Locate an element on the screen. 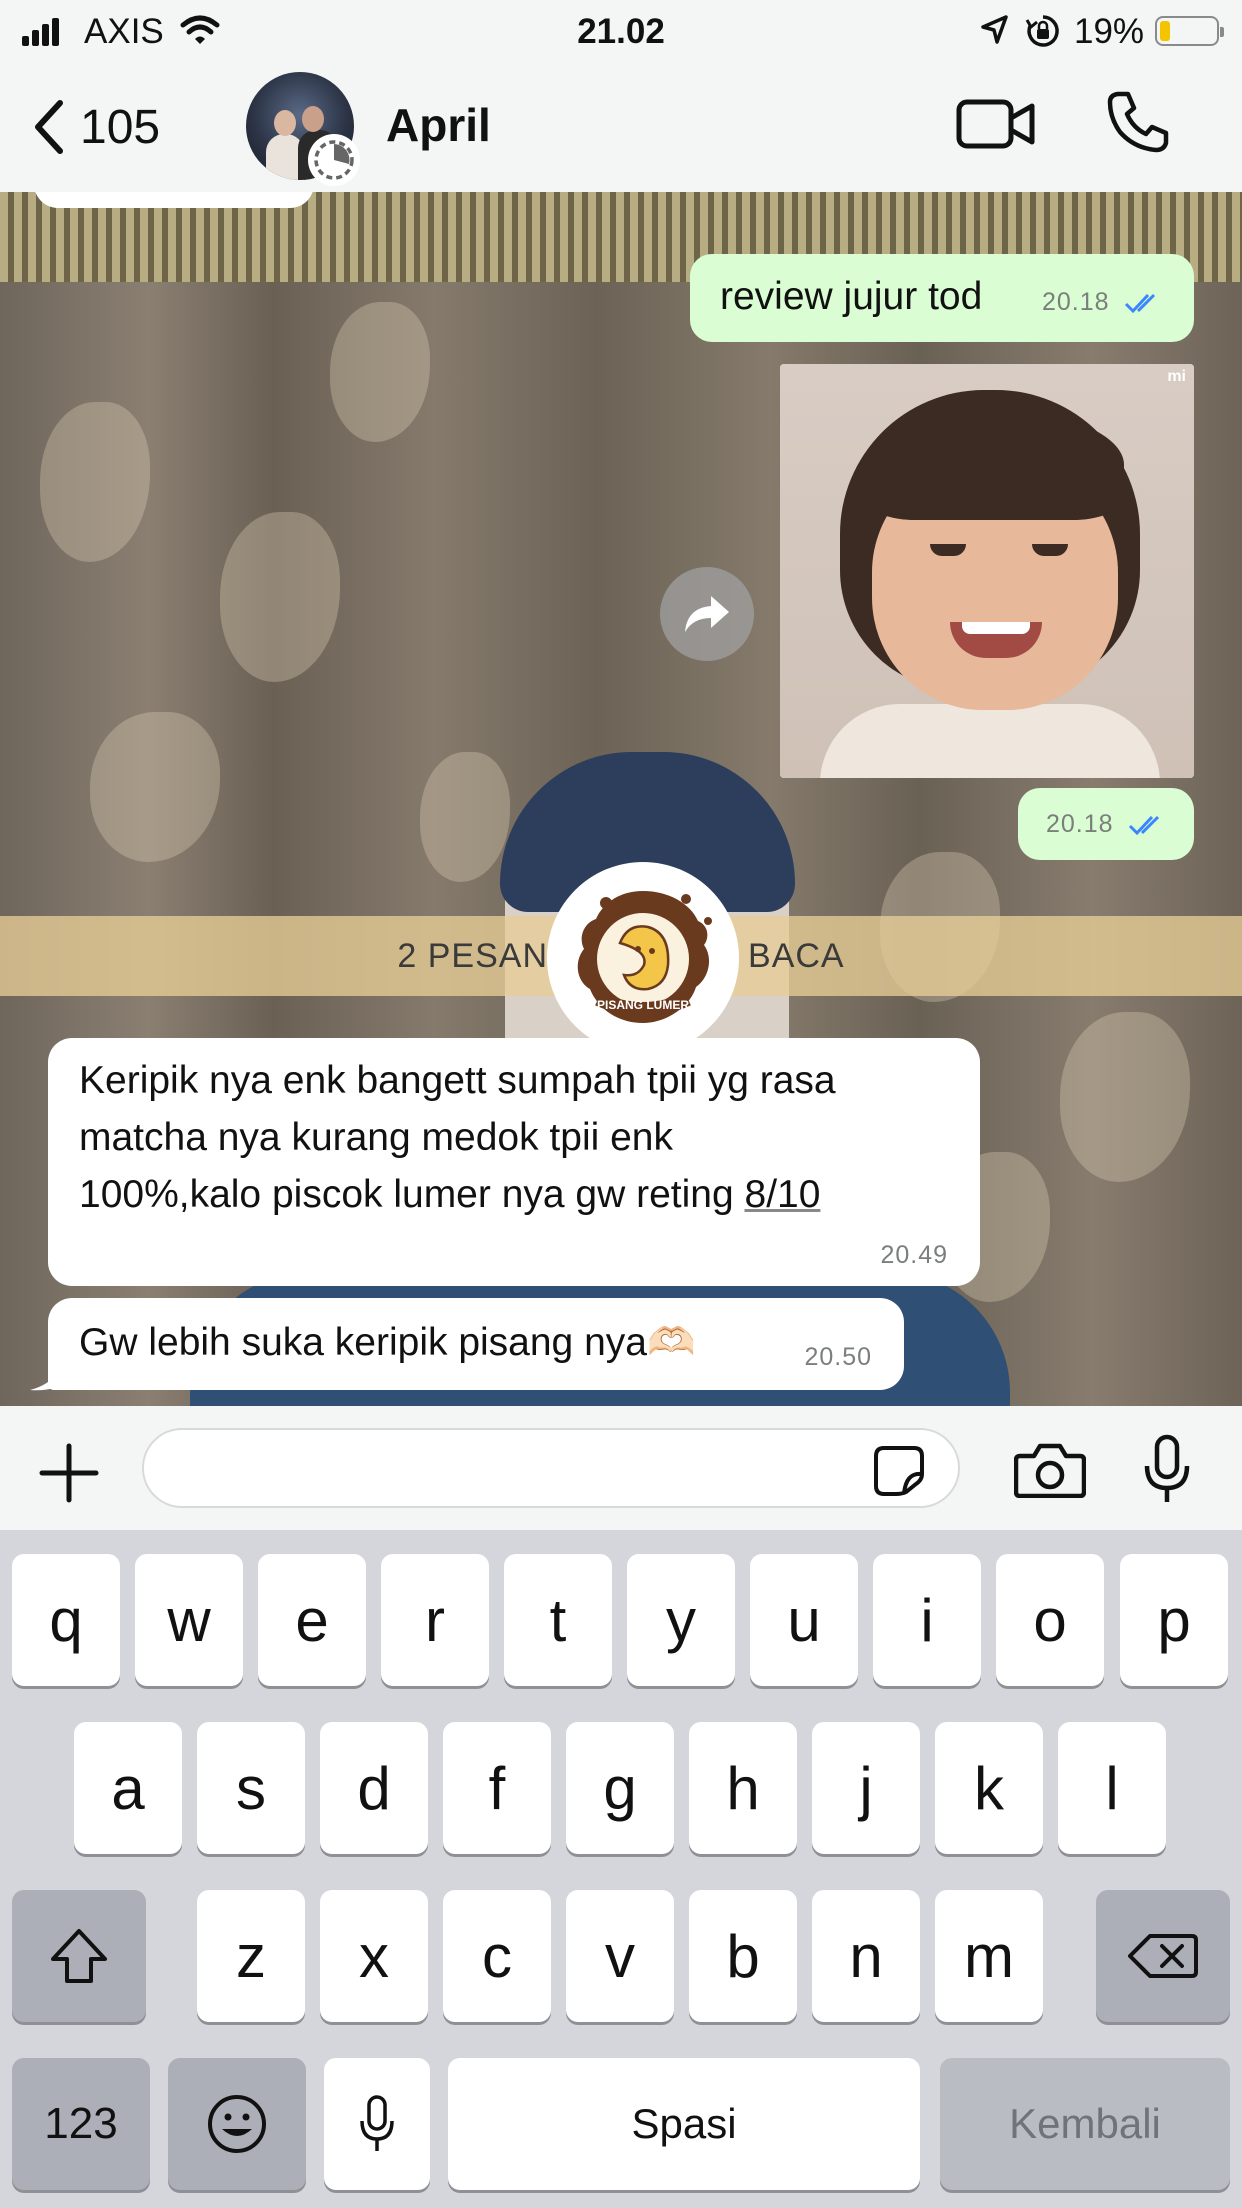  backspace-icon is located at coordinates (1163, 1956).